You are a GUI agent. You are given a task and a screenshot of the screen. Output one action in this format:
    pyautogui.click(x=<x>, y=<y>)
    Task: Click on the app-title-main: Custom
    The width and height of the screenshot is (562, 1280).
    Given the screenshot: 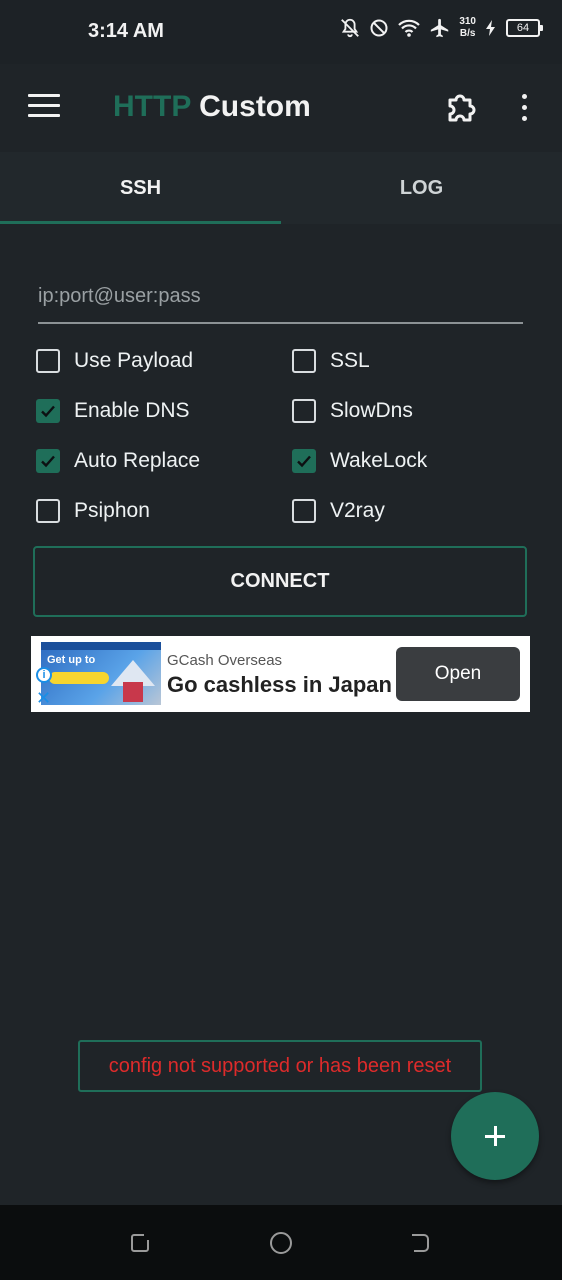 What is the action you would take?
    pyautogui.click(x=255, y=106)
    